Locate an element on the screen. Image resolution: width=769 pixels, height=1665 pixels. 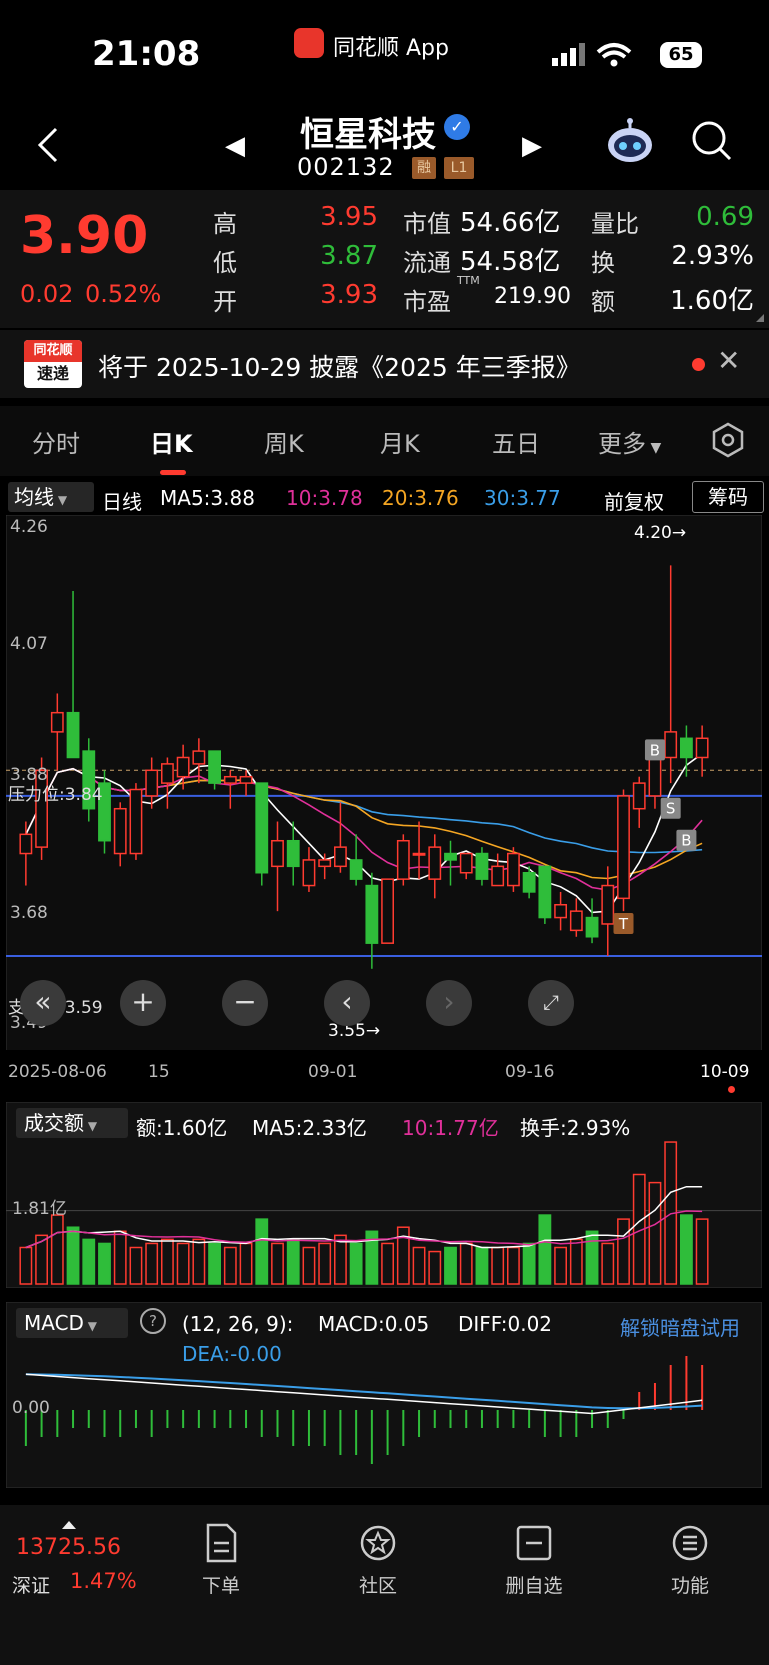
nav-remove-watchlist: 删自选 is located at coordinates (534, 1560).